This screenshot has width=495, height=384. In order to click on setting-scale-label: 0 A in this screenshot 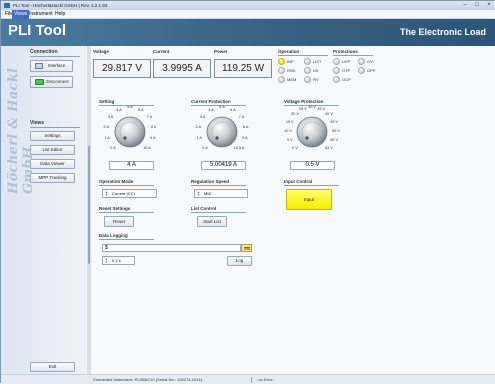, I will do `click(113, 147)`.